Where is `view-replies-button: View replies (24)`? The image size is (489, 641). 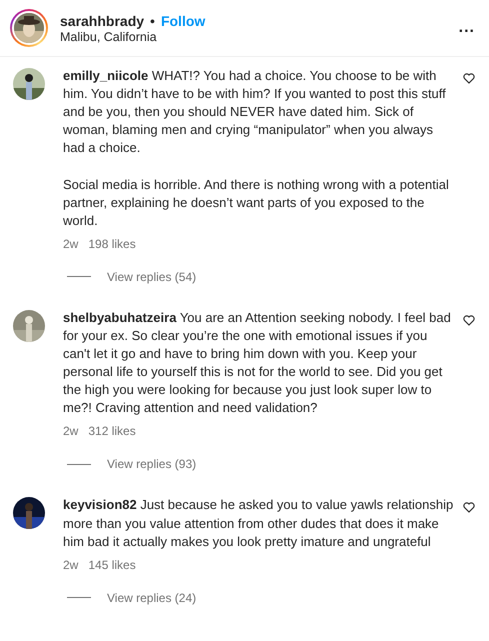
view-replies-button: View replies (24) is located at coordinates (151, 597).